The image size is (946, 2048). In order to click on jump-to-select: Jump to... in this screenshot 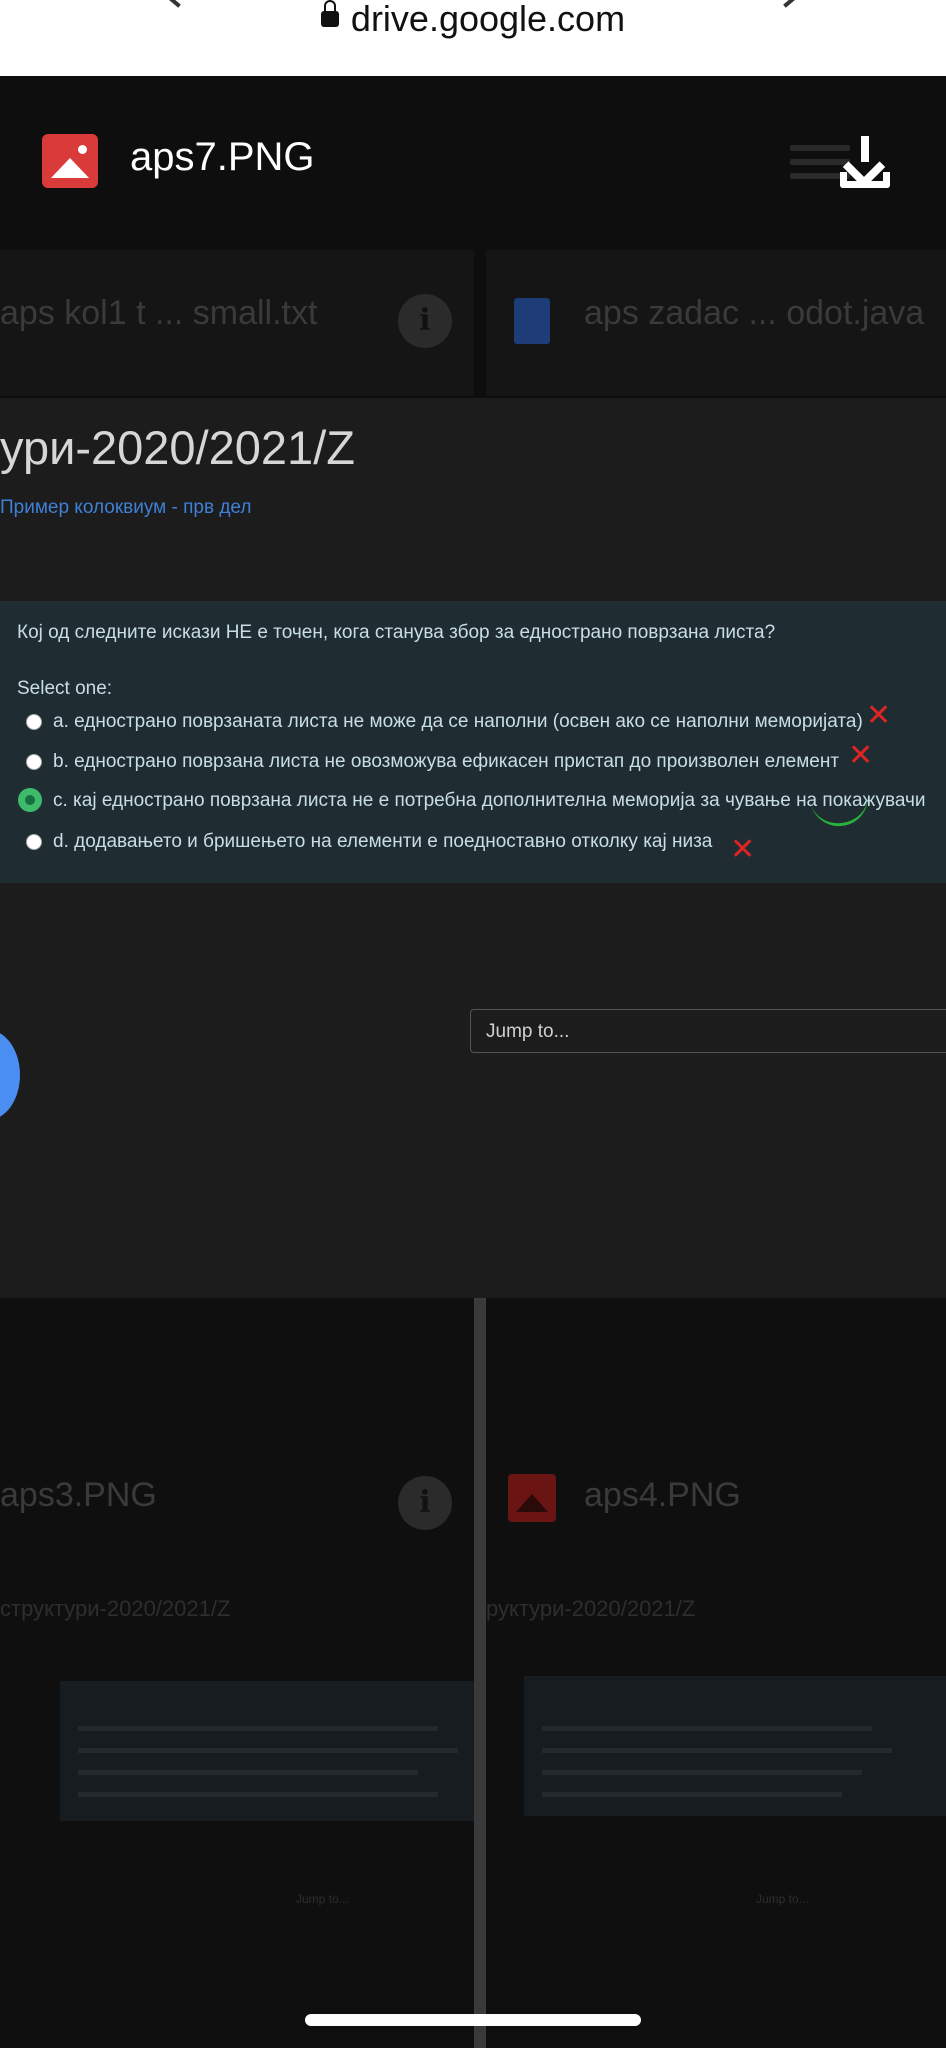, I will do `click(708, 1031)`.